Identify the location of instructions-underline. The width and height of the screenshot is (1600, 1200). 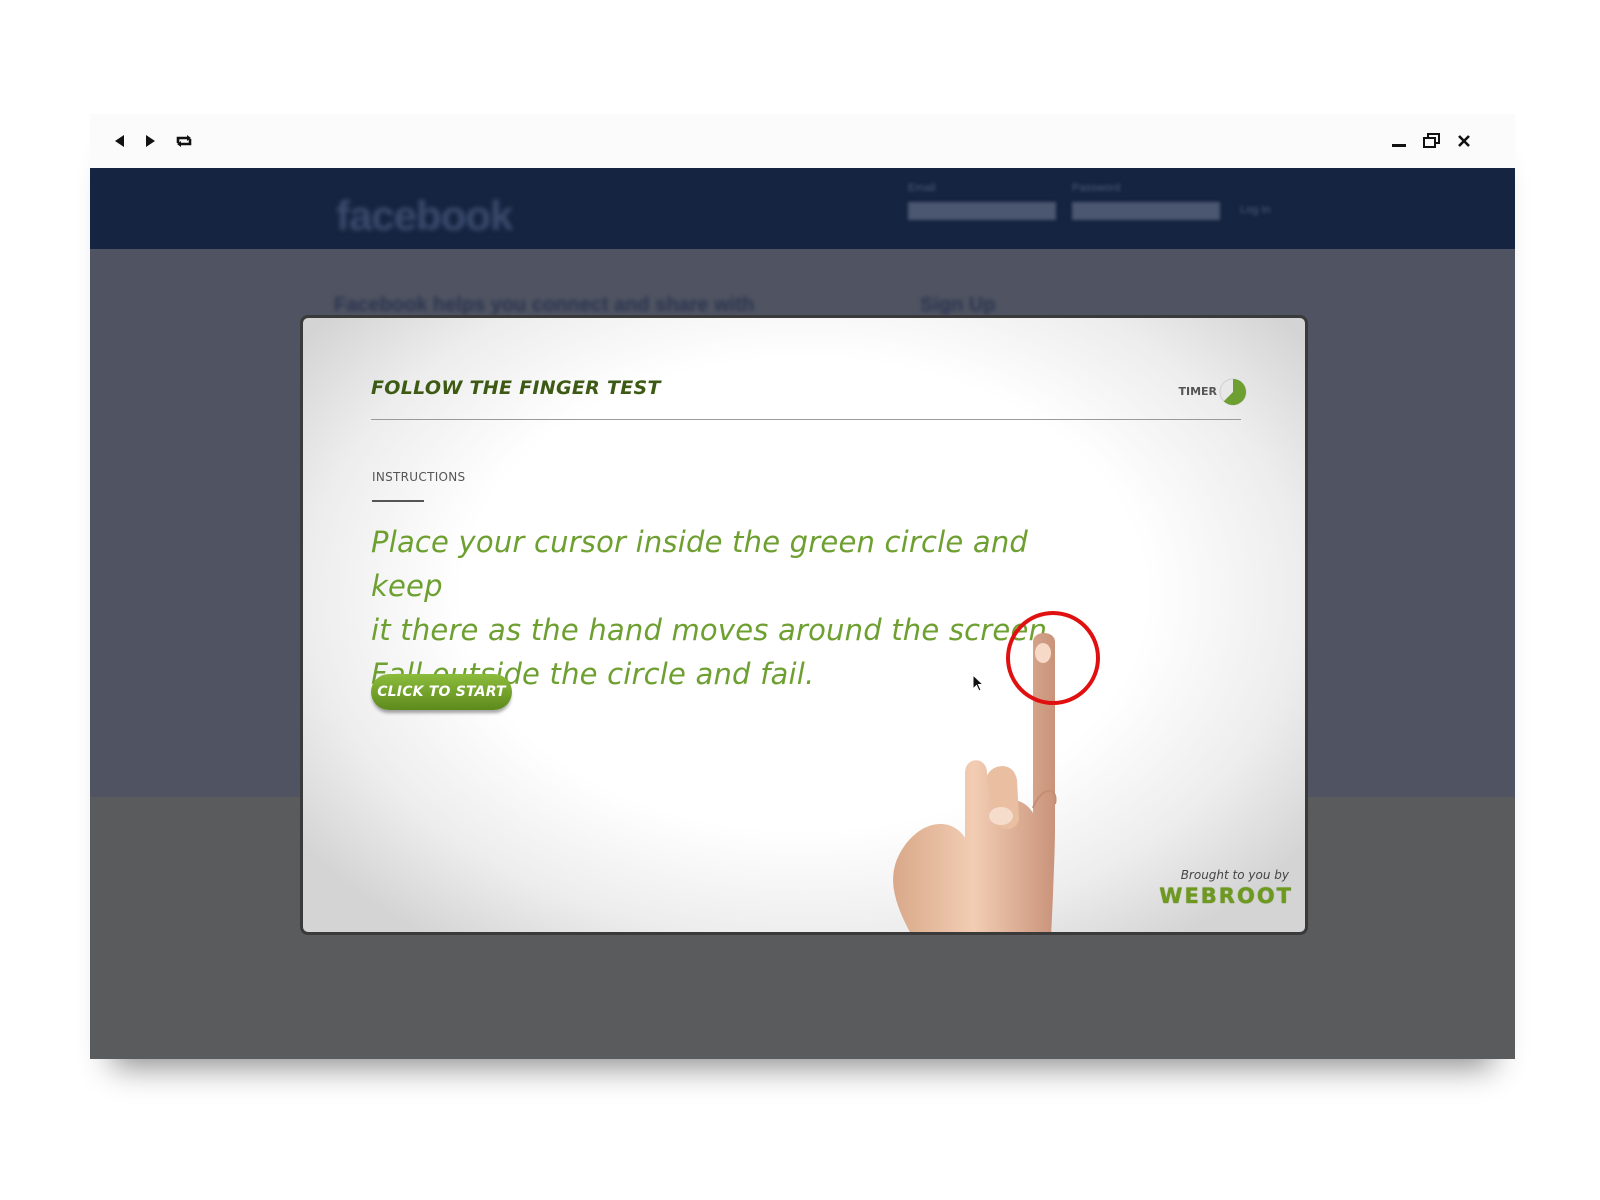
(398, 501).